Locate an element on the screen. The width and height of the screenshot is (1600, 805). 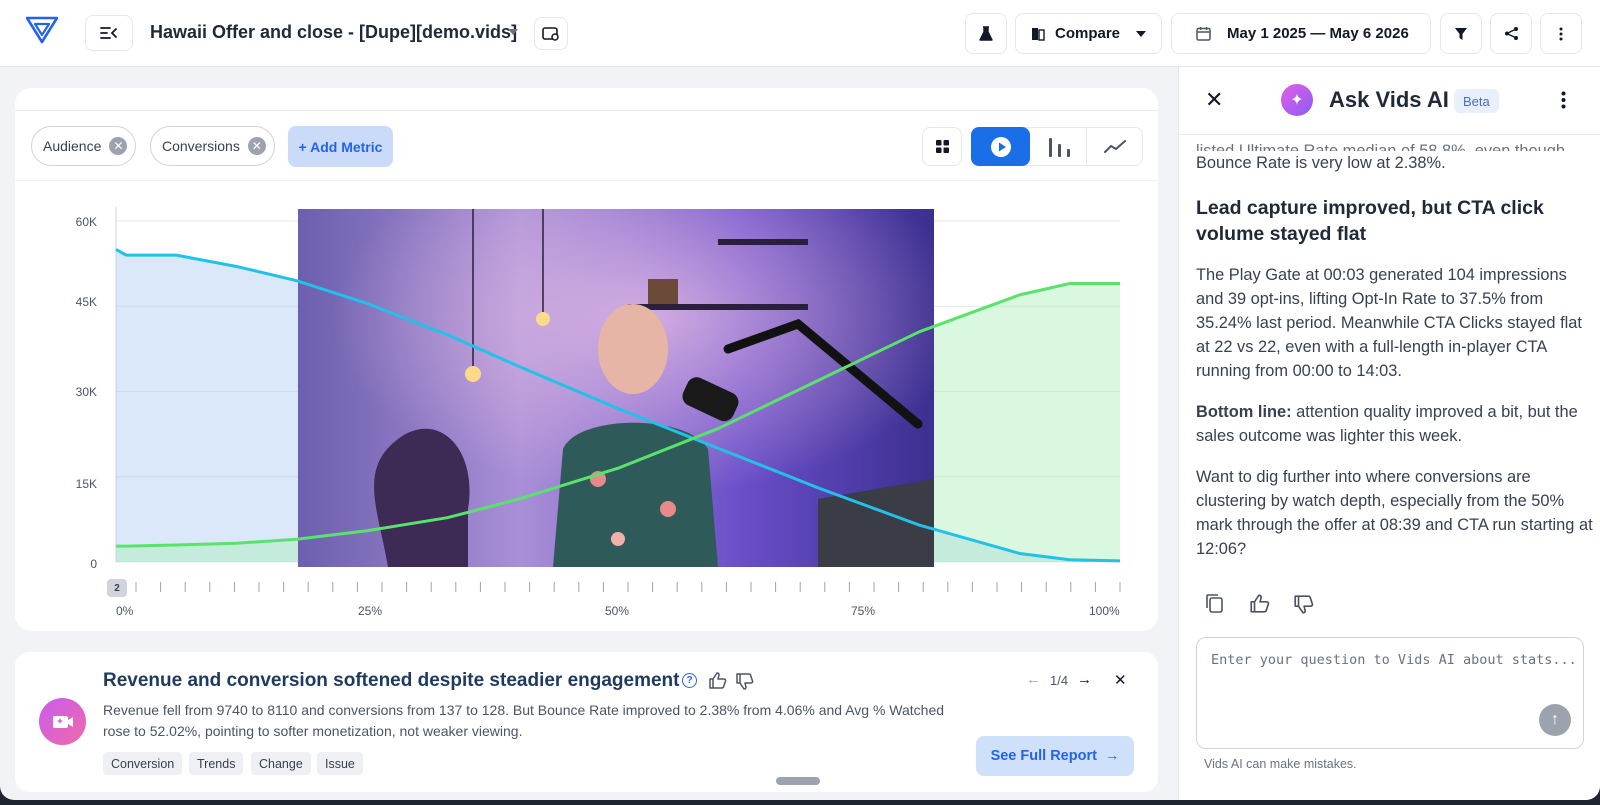
resize-handle is located at coordinates (798, 781).